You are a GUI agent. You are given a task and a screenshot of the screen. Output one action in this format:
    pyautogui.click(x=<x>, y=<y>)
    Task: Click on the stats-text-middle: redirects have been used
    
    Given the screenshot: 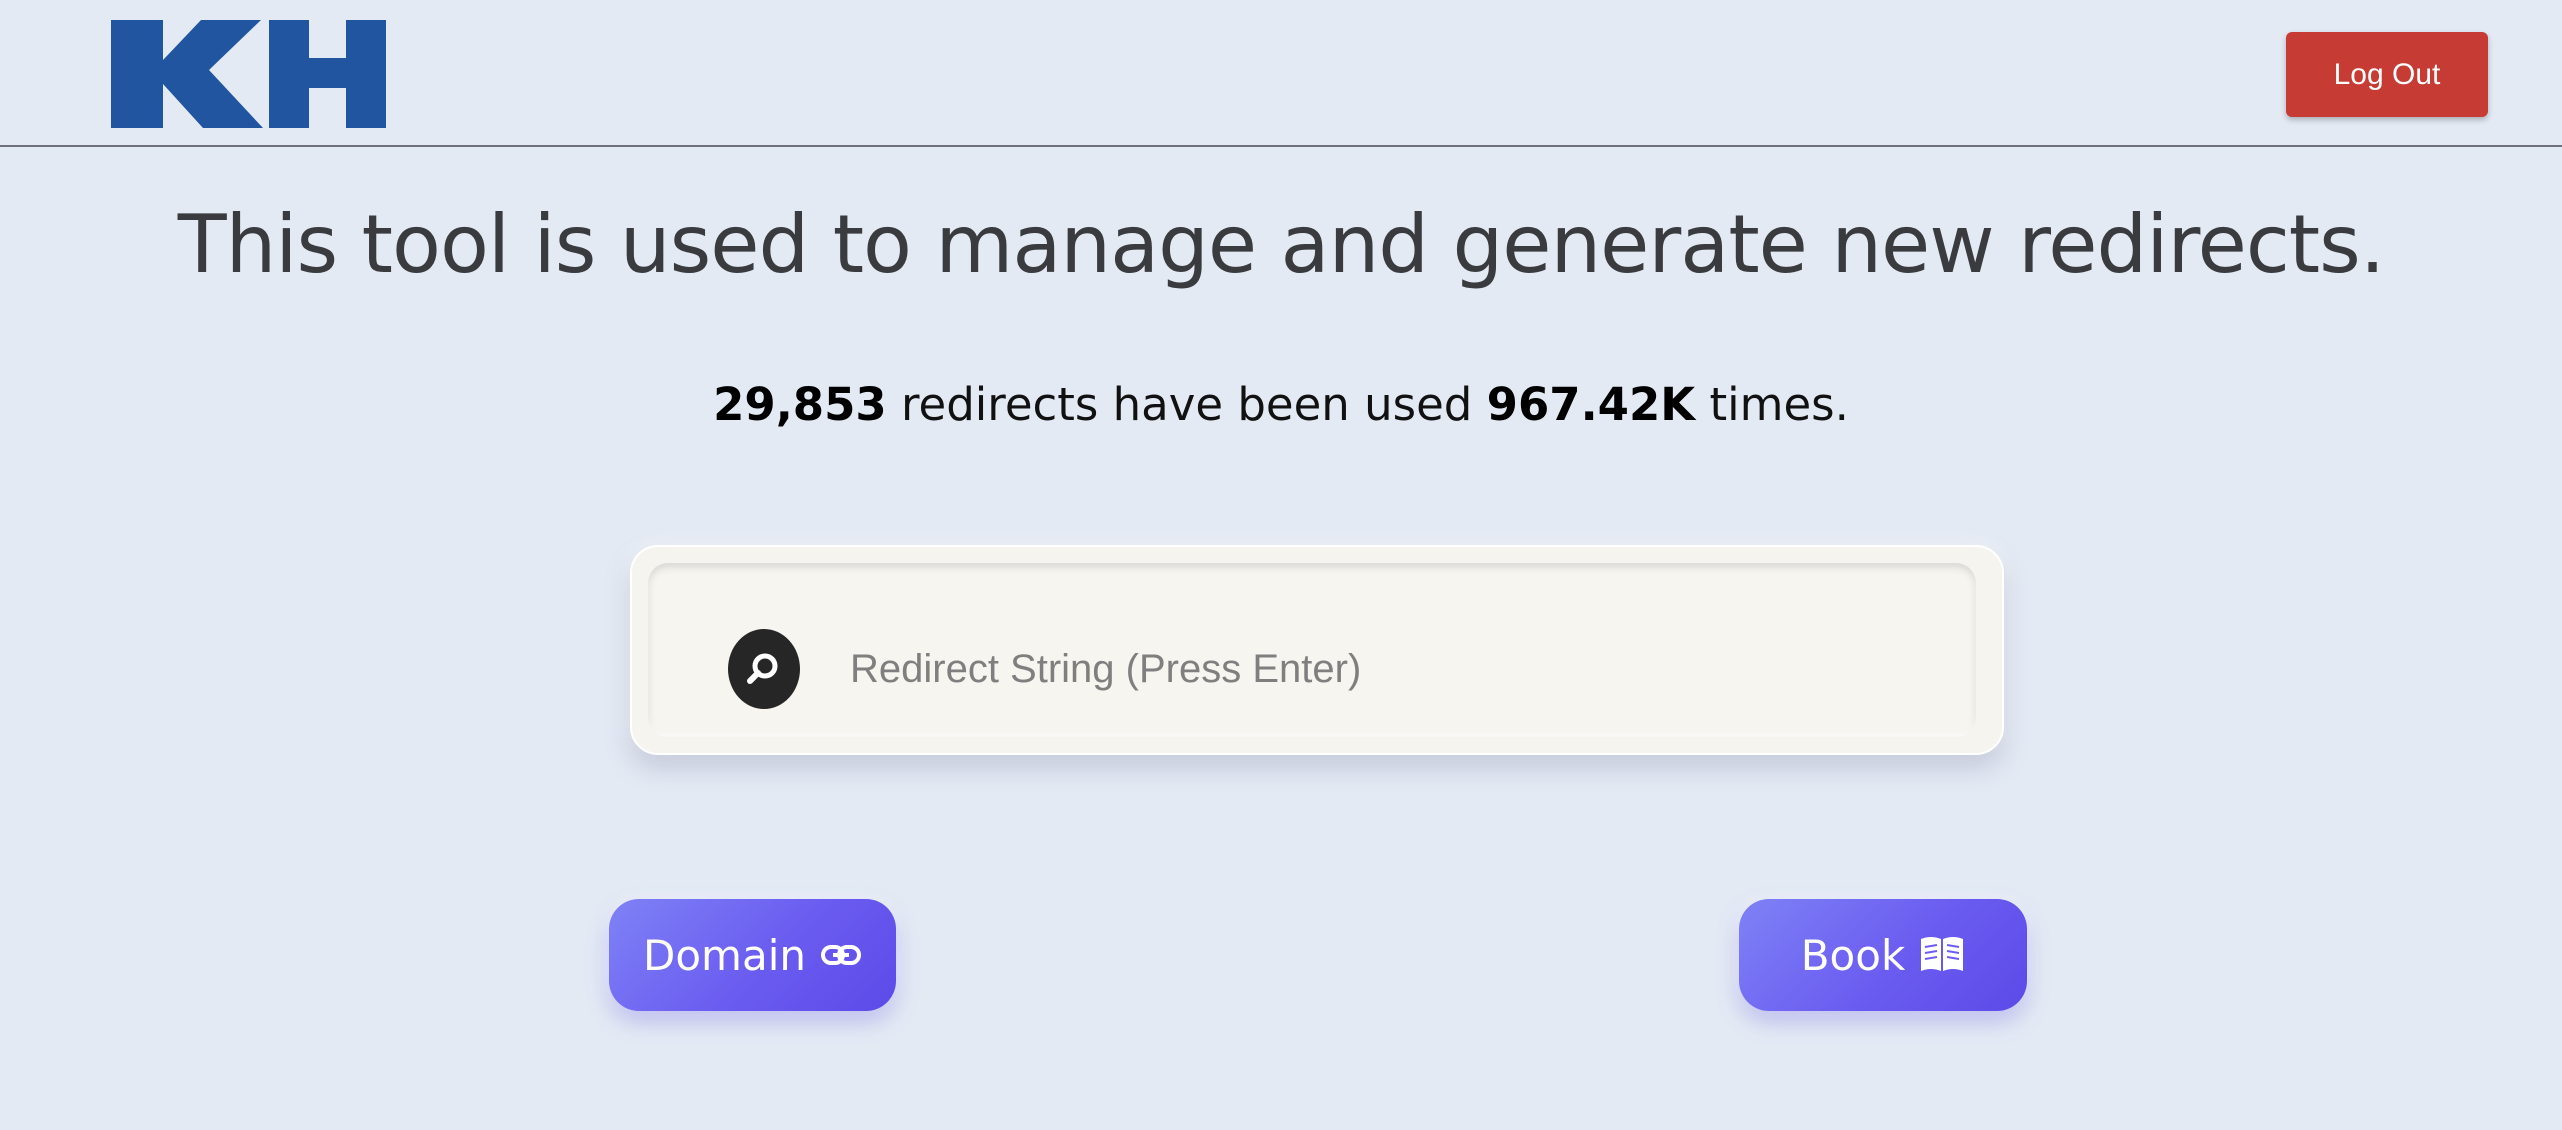 What is the action you would take?
    pyautogui.click(x=1186, y=404)
    